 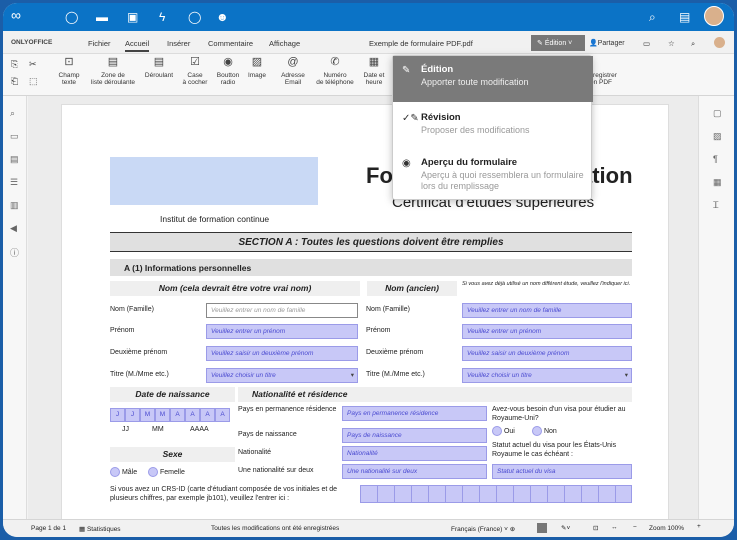 What do you see at coordinates (497, 431) in the screenshot?
I see `visa-oui-radio` at bounding box center [497, 431].